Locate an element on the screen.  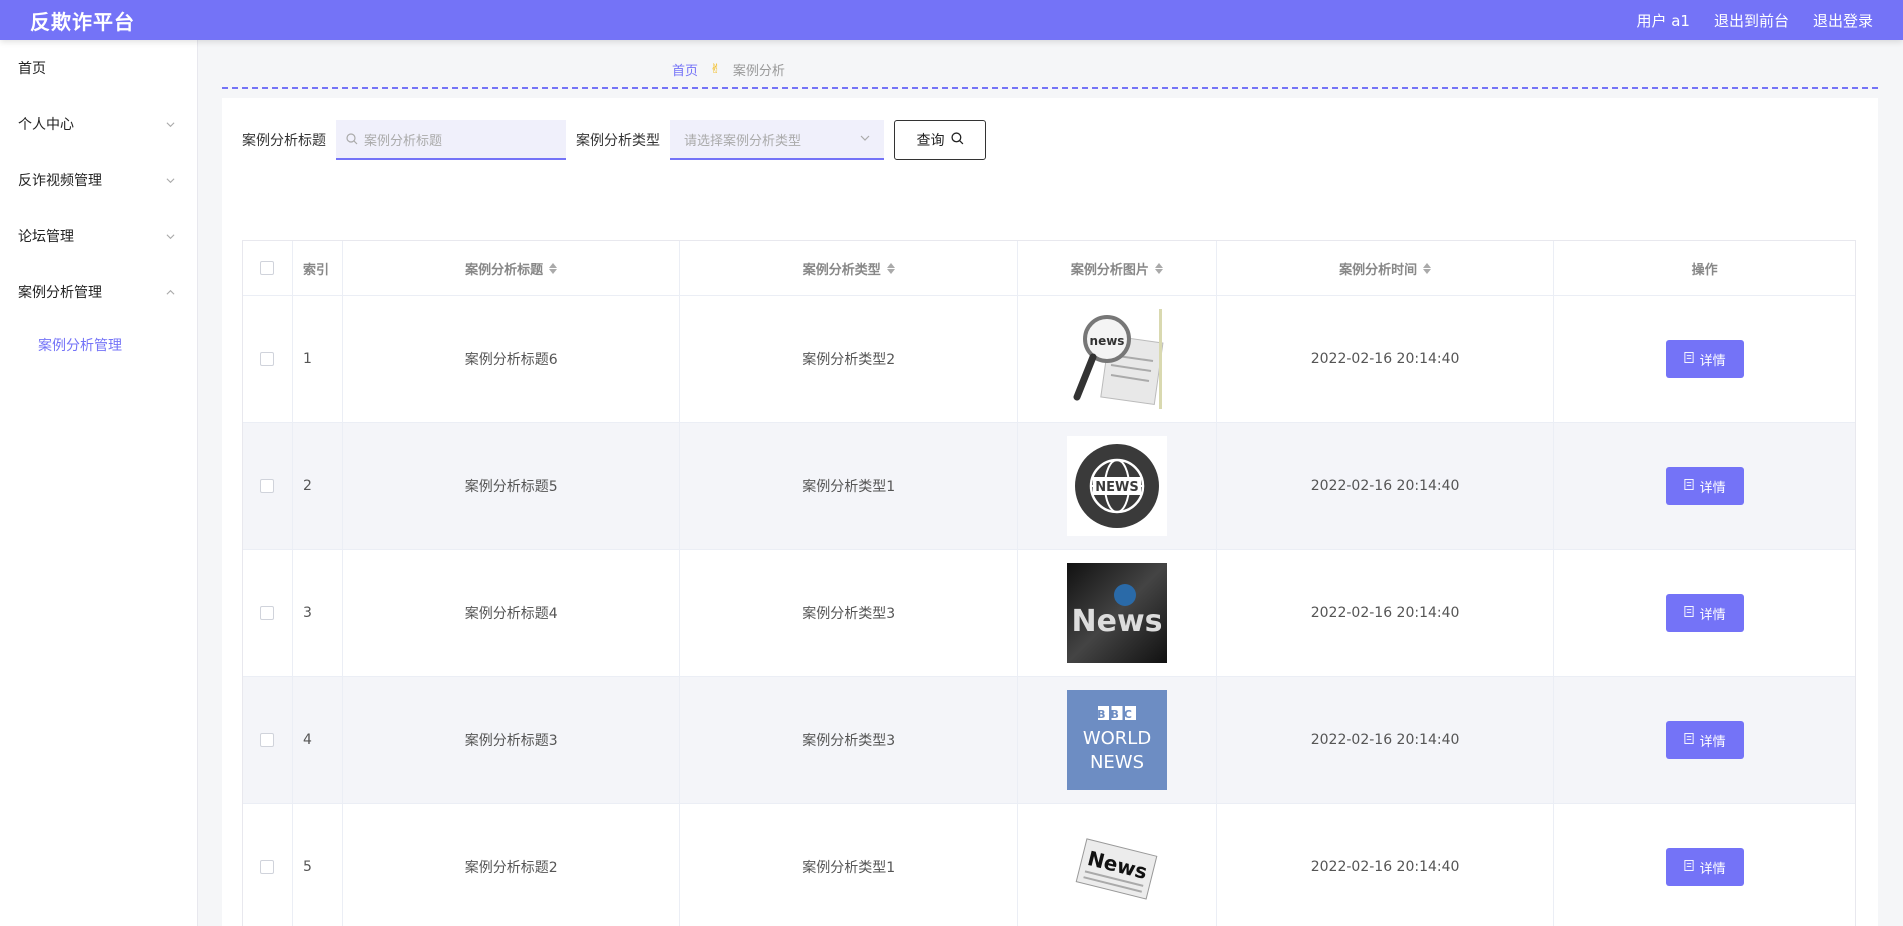
table-header-row: 索引 案例分析标题 案例分析类型 案例分析图片 案例分析时间 操作 is located at coordinates (1049, 268).